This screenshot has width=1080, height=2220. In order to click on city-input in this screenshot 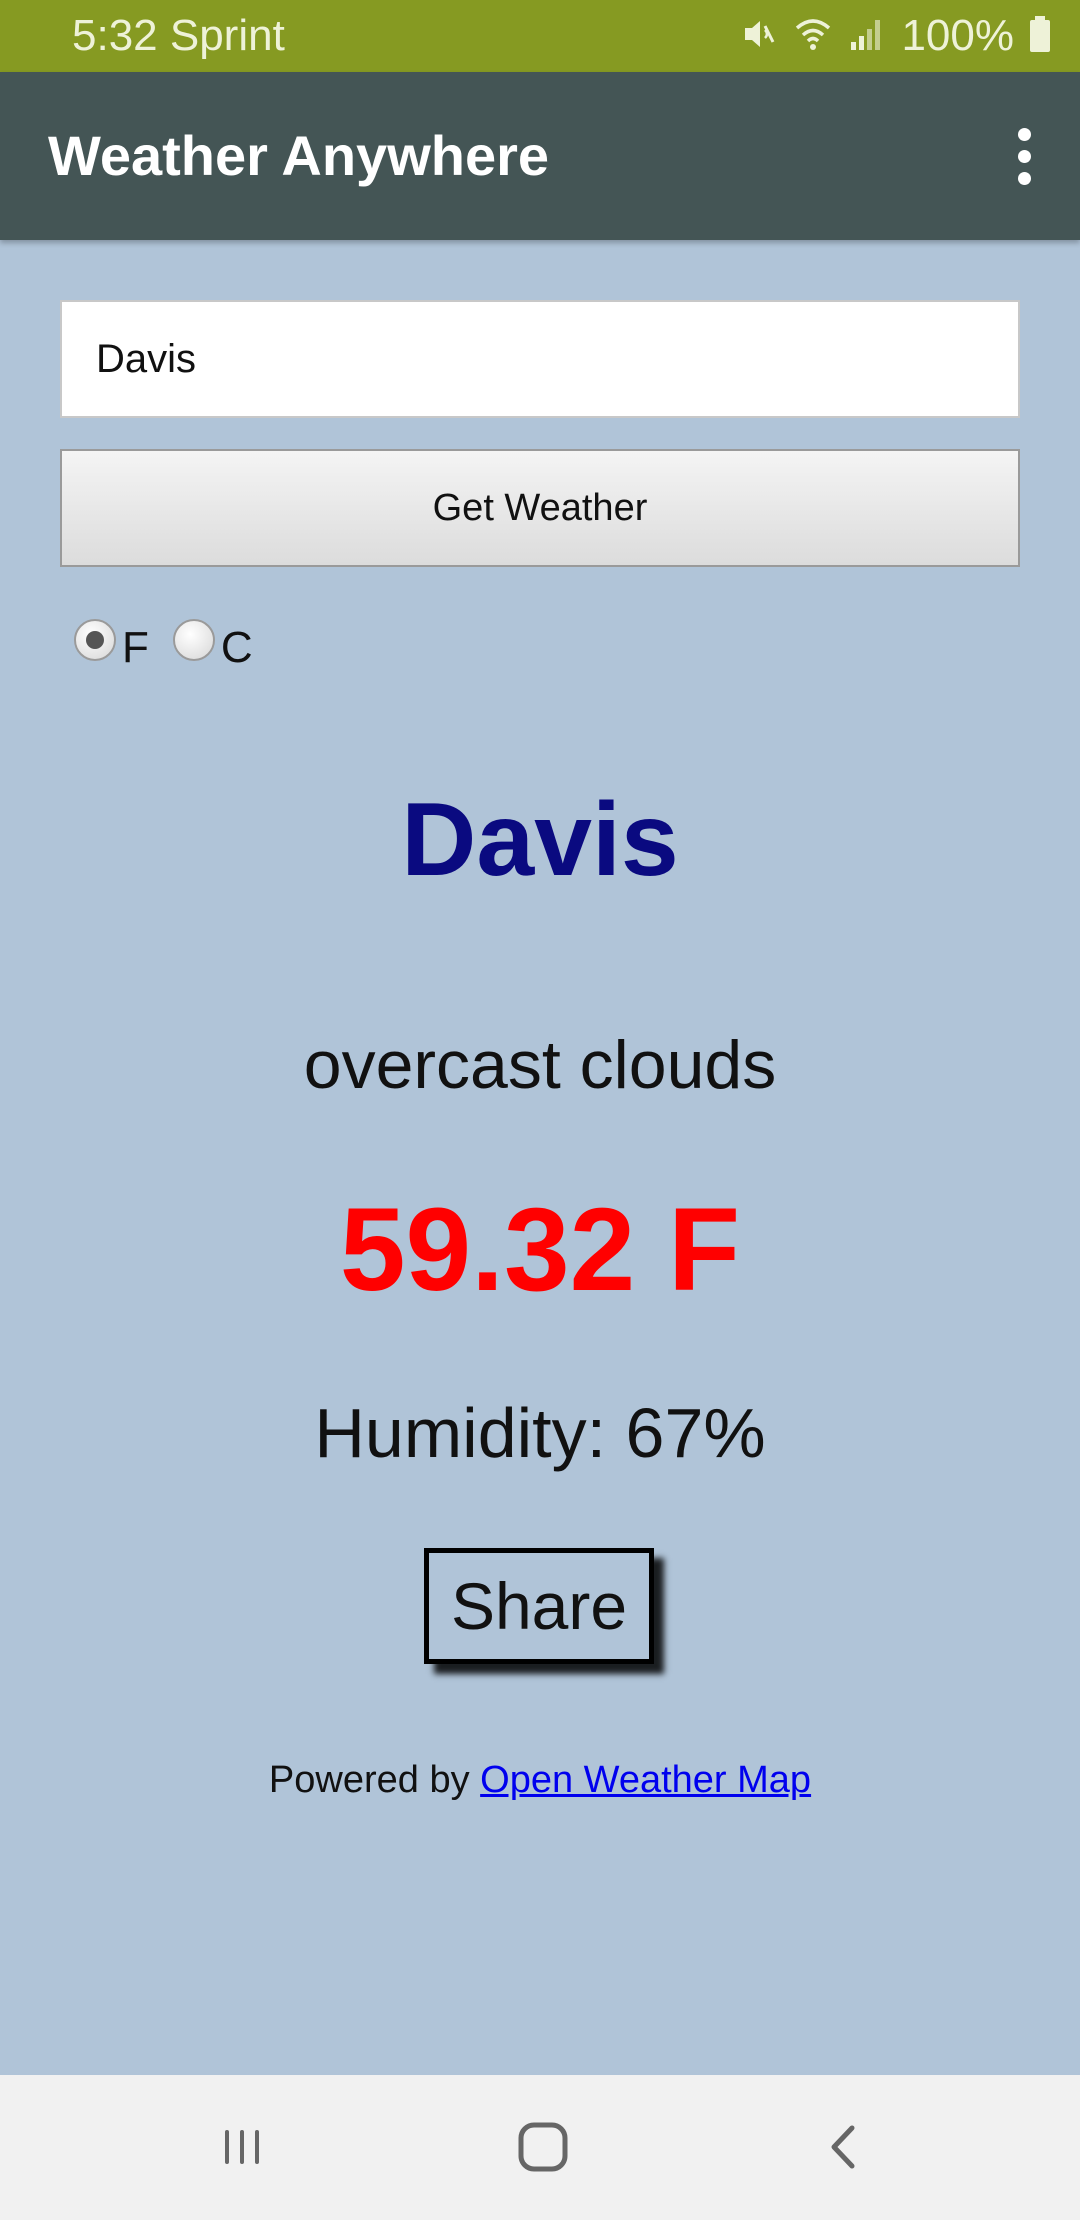, I will do `click(540, 359)`.